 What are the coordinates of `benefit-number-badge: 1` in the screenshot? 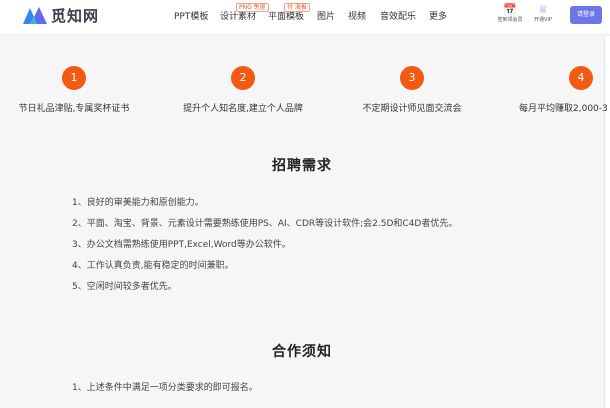 It's located at (74, 78).